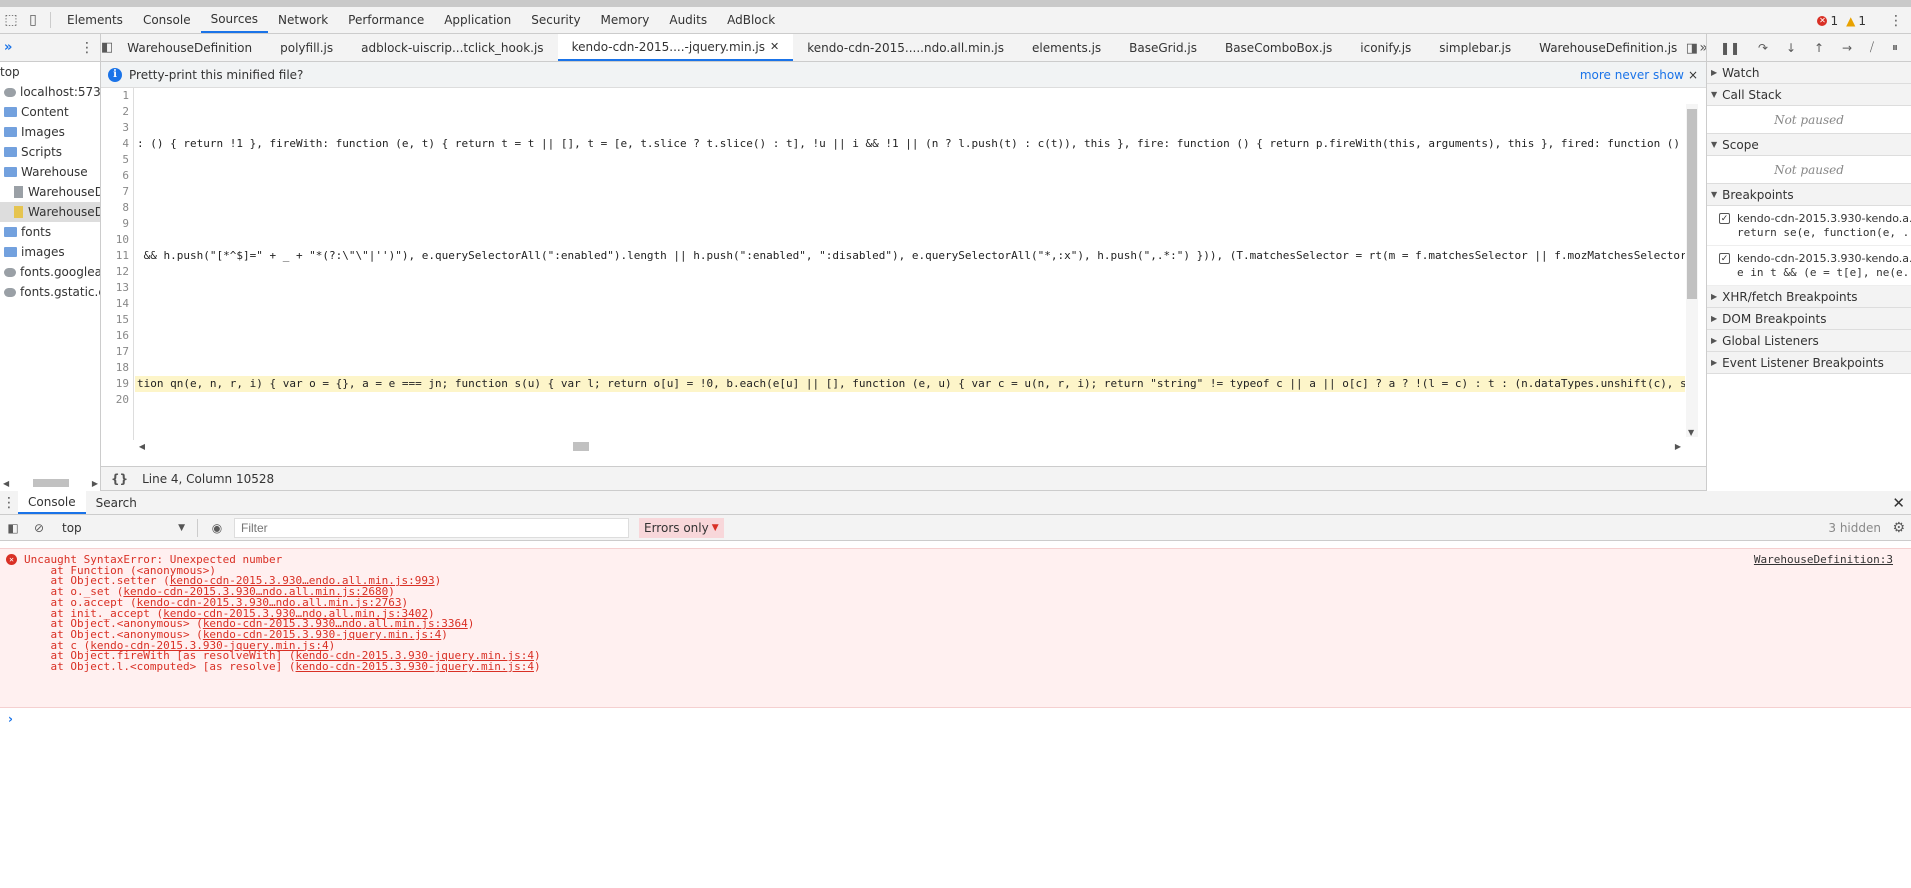 Image resolution: width=1911 pixels, height=888 pixels. What do you see at coordinates (125, 96) in the screenshot?
I see `line-number: 1` at bounding box center [125, 96].